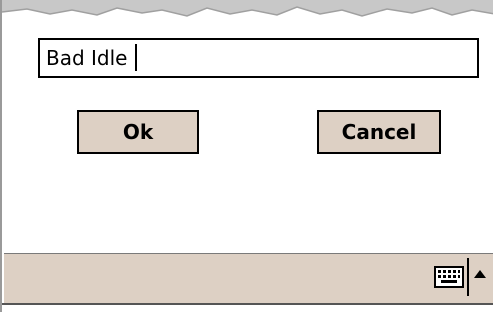 This screenshot has height=312, width=493. Describe the element at coordinates (247, 8) in the screenshot. I see `torn-top-edge` at that location.